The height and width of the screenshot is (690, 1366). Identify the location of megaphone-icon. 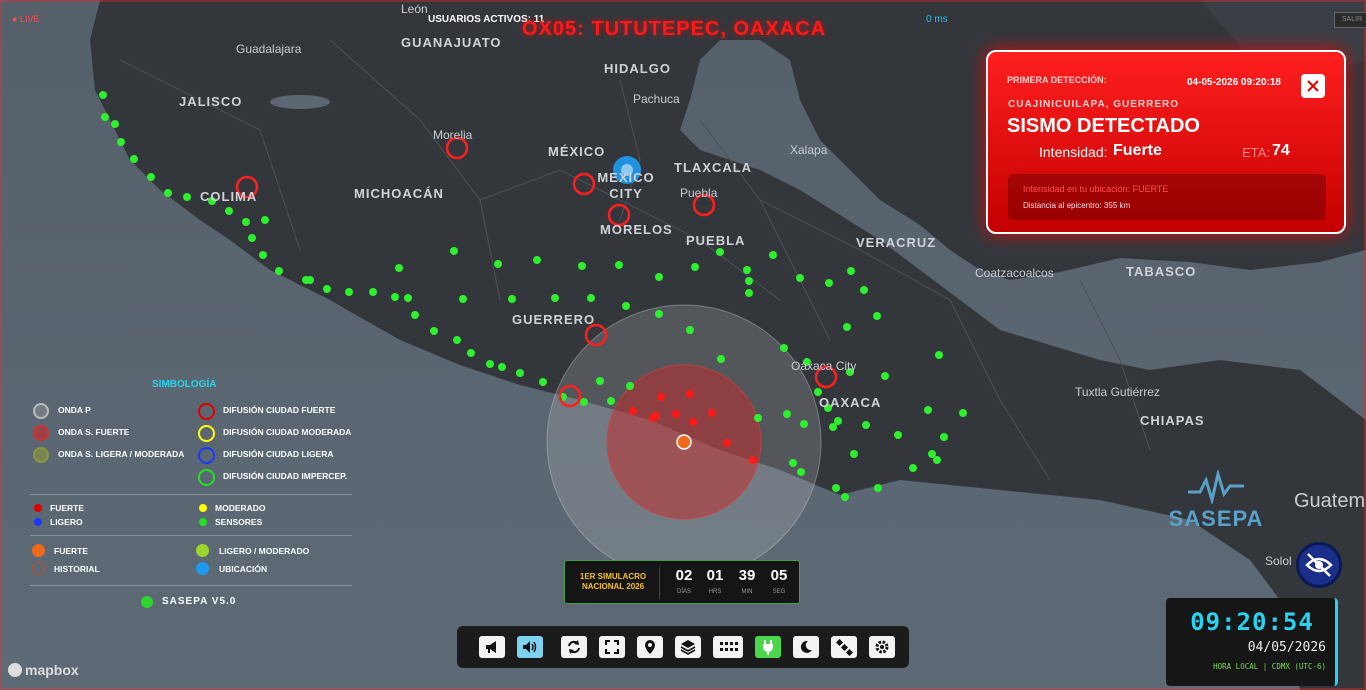
(491, 647).